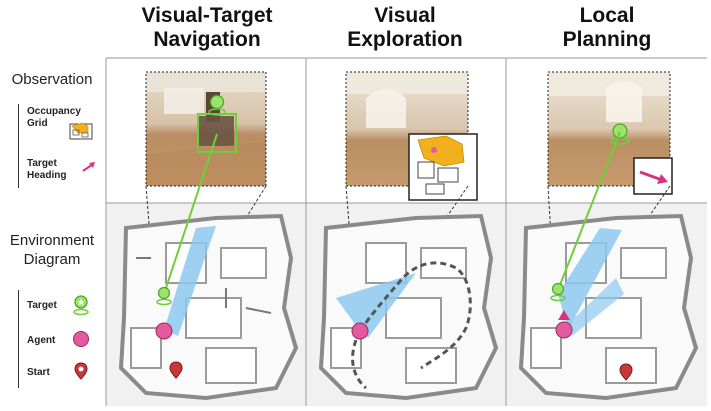 Image resolution: width=711 pixels, height=411 pixels. Describe the element at coordinates (443, 167) in the screenshot. I see `occupancy-grid-inset` at that location.